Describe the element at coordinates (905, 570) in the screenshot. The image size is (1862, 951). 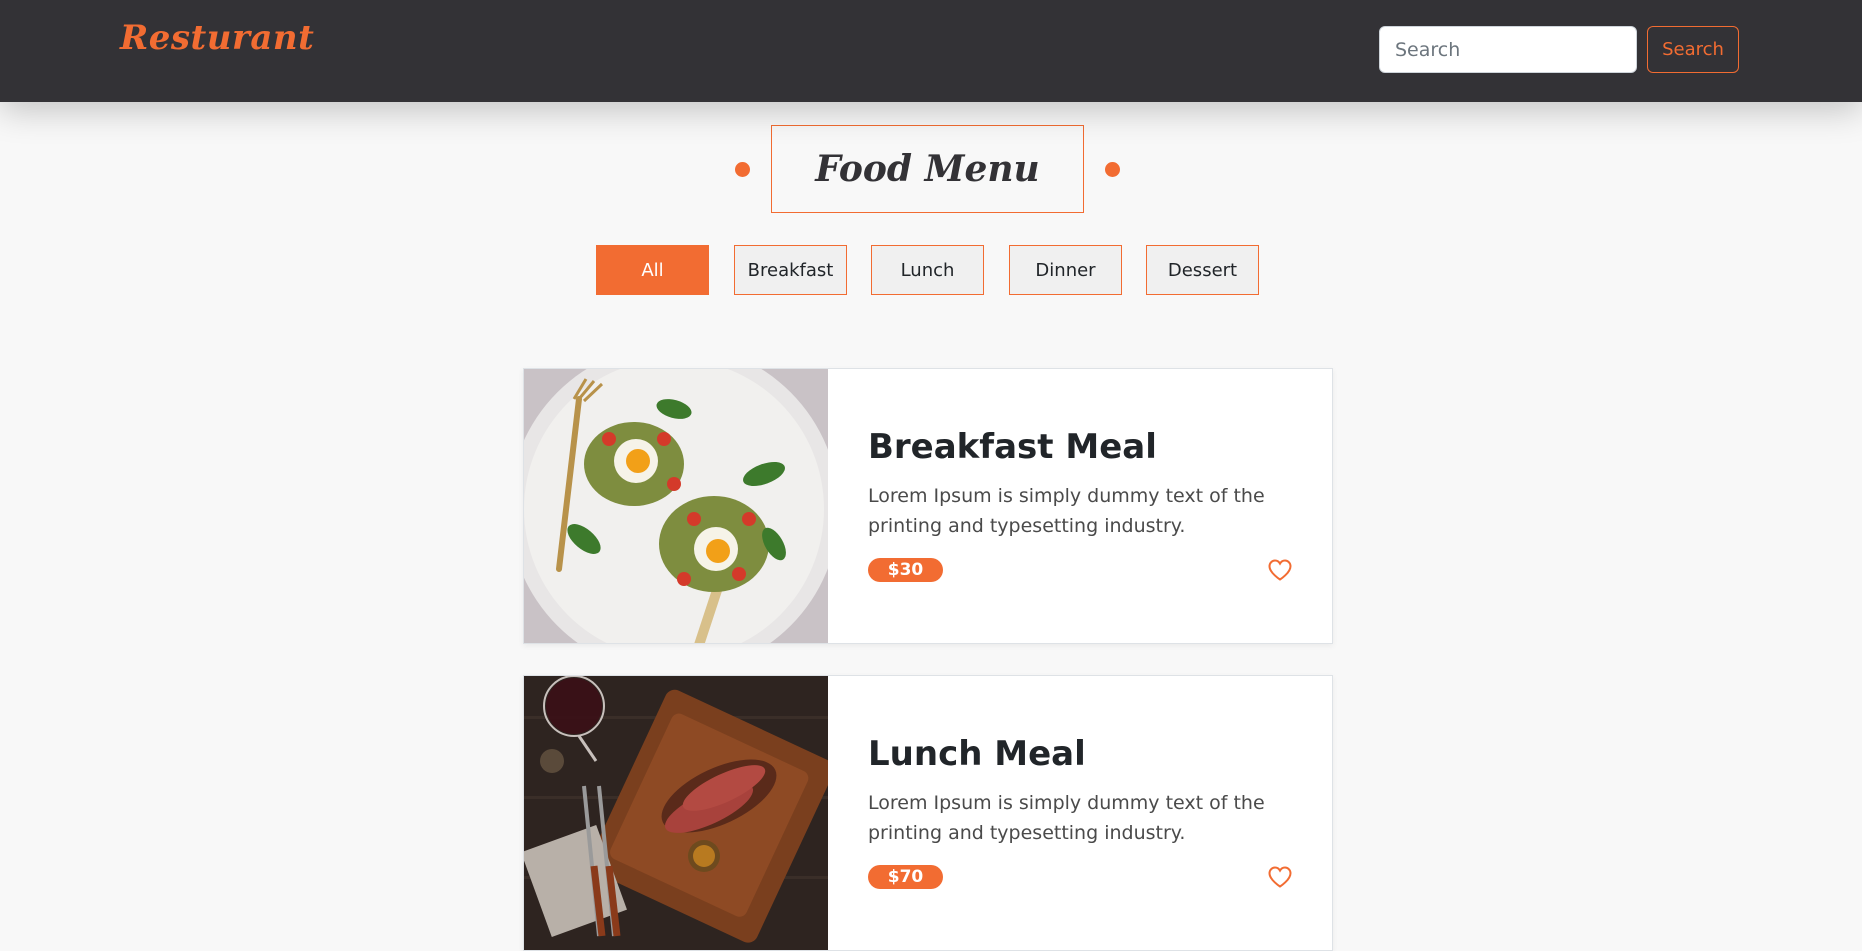
I see `price-badge: $30` at that location.